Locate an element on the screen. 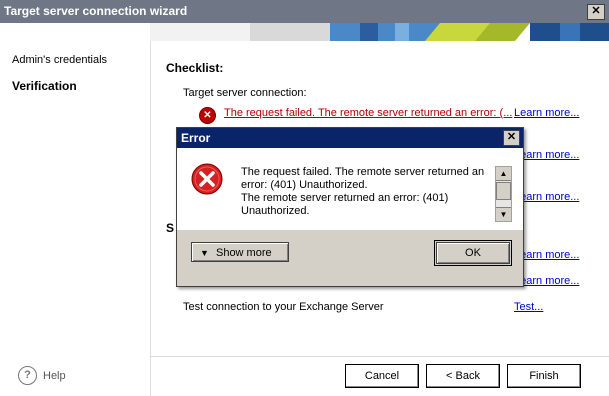 This screenshot has width=609, height=396. wizard-title: Target server connection wizard is located at coordinates (96, 11).